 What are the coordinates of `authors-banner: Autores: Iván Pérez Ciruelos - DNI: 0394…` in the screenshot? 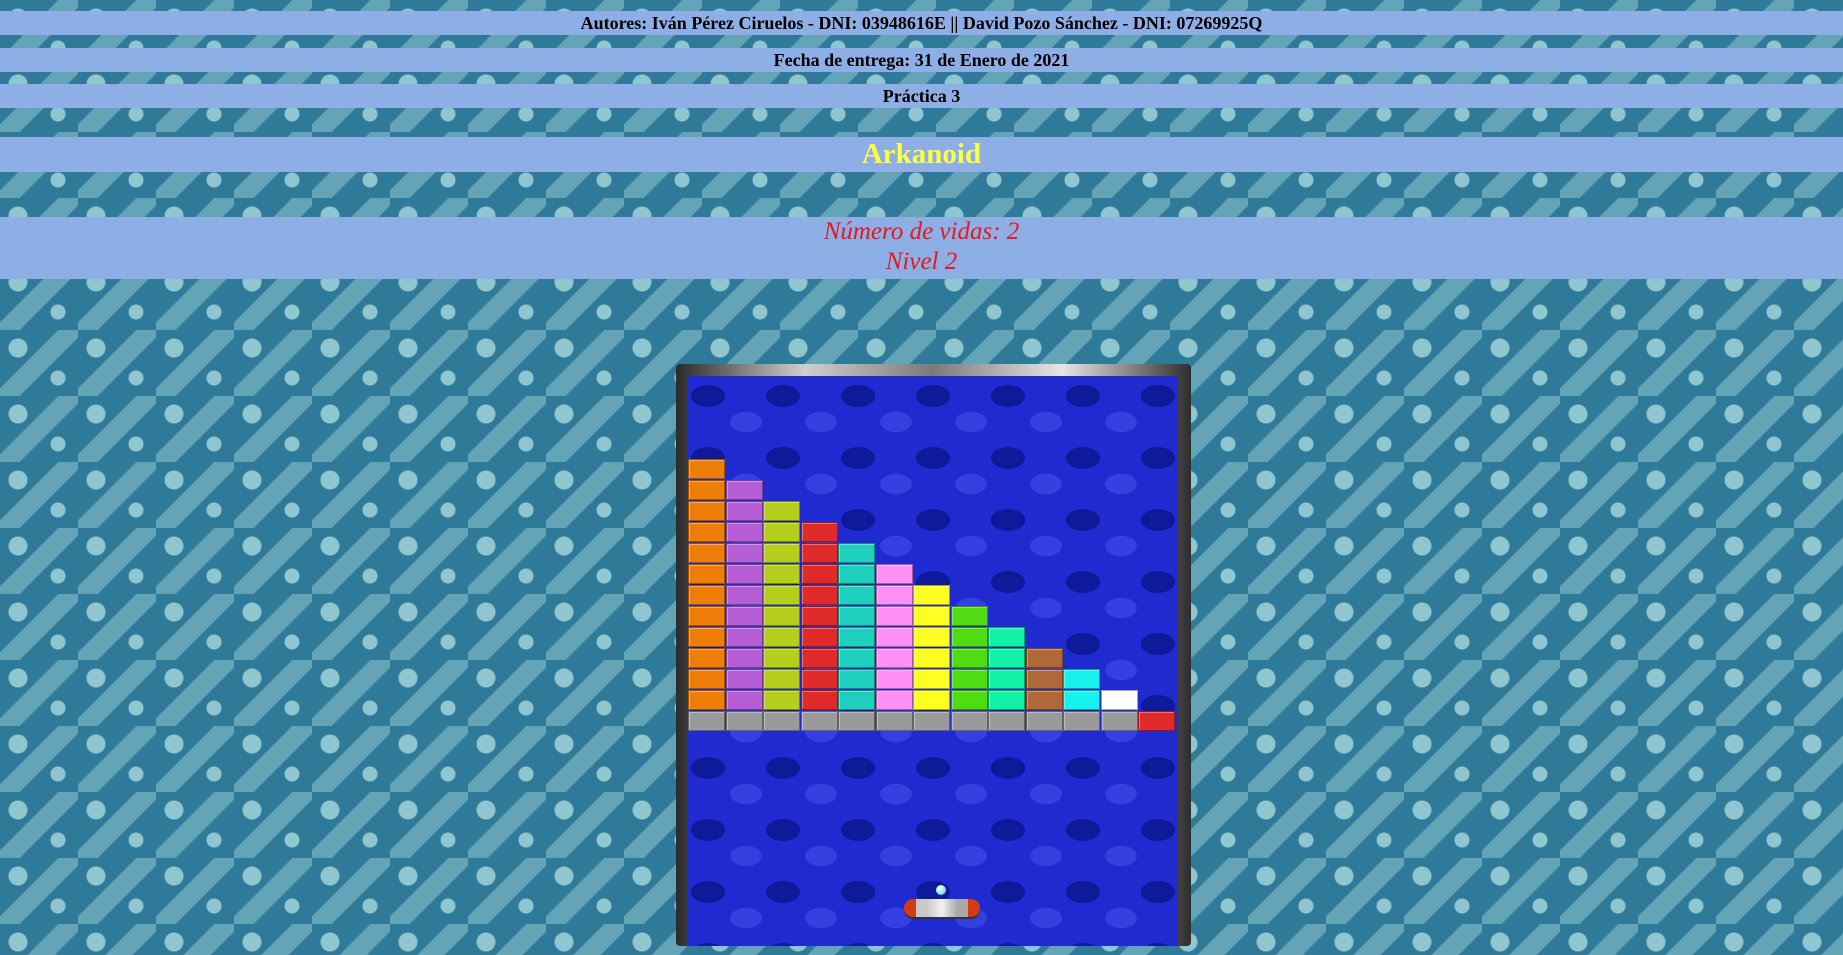 It's located at (921, 23).